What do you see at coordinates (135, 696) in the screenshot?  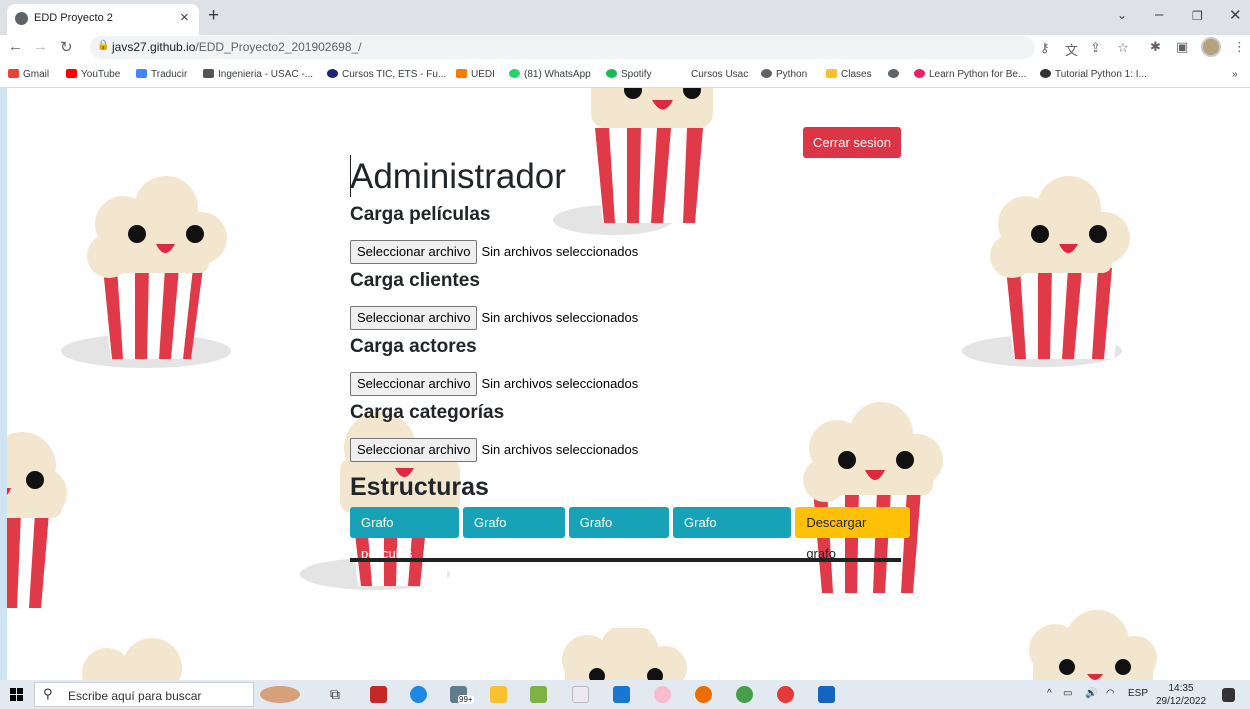 I see `search-placeholder: Escribe aquí para buscar` at bounding box center [135, 696].